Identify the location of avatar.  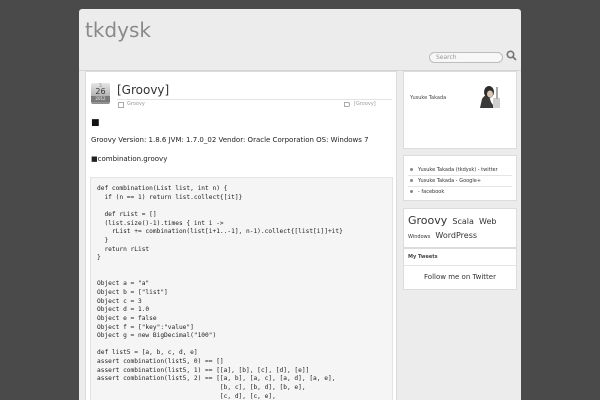
(489, 96).